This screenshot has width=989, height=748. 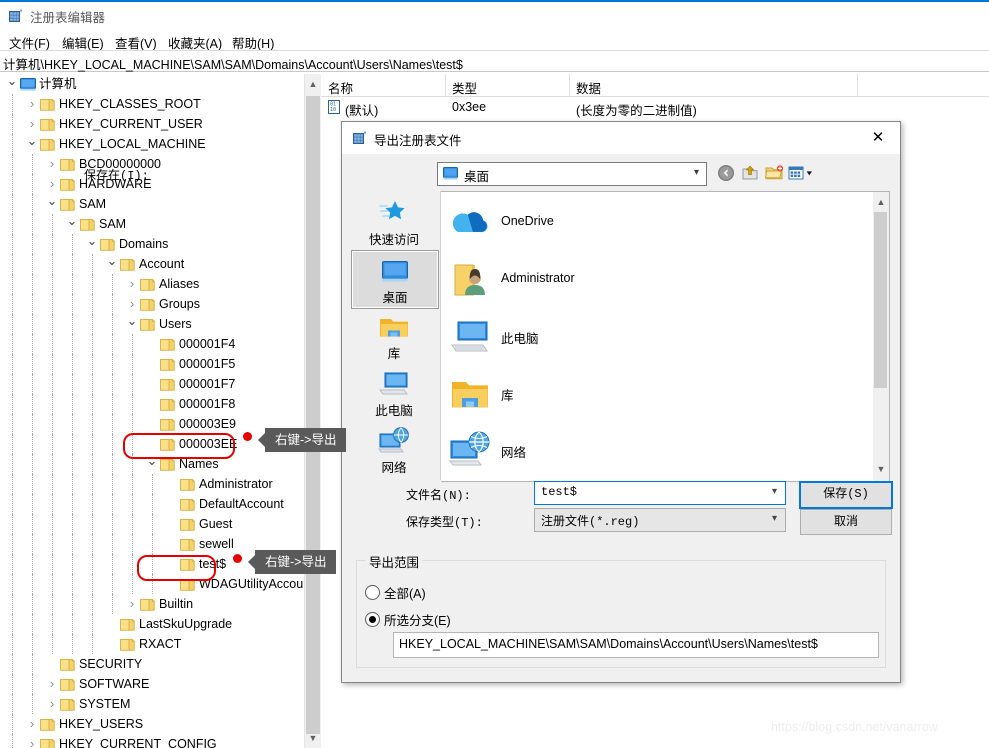 I want to click on column-header-type: 类型, so click(x=464, y=87).